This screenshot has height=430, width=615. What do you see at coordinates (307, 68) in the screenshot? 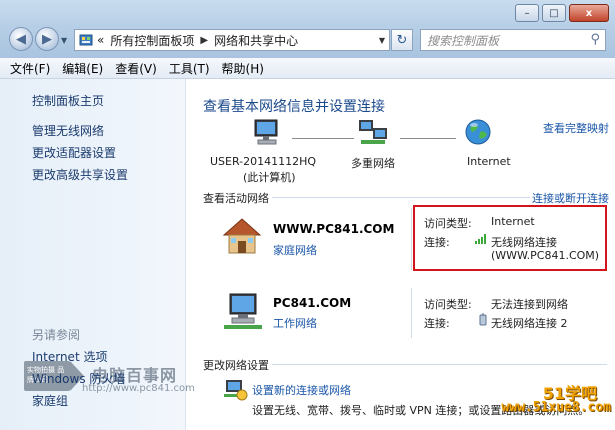
I see `menu-bar: 文件(F) 编辑(E) 查看(V) 工具(T) 帮助(H)` at bounding box center [307, 68].